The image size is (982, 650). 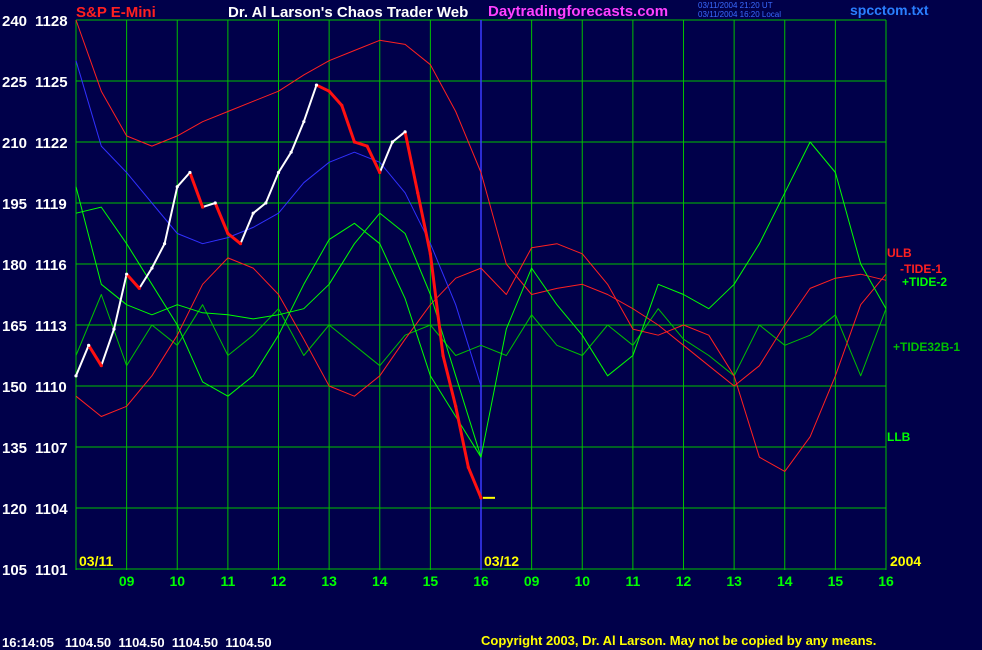 What do you see at coordinates (348, 12) in the screenshot?
I see `chart-title: Dr. Al Larson's Chaos Trader Web` at bounding box center [348, 12].